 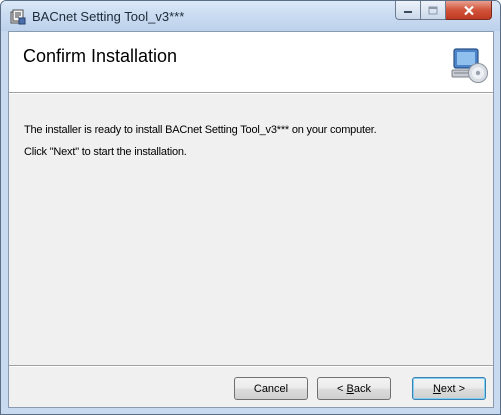 I want to click on minimize-button, so click(x=408, y=10).